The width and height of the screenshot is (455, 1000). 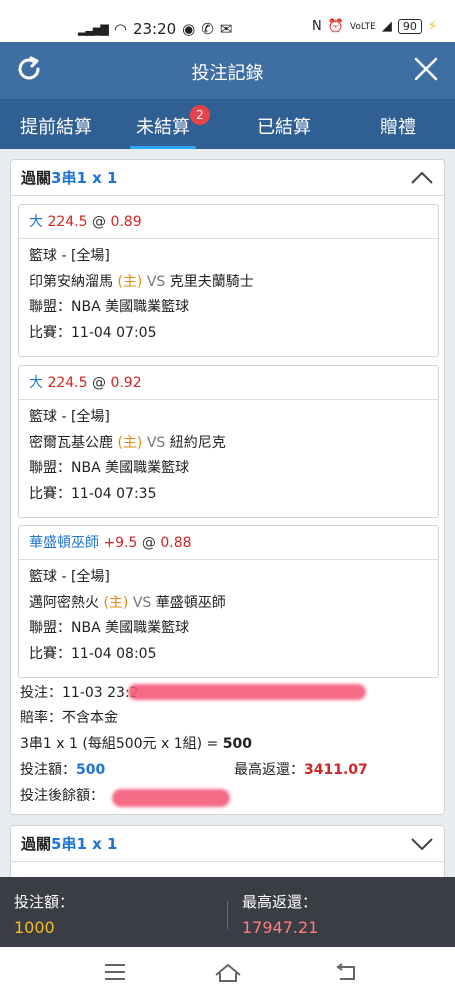 What do you see at coordinates (62, 796) in the screenshot?
I see `balance-label: 投注後餘額：` at bounding box center [62, 796].